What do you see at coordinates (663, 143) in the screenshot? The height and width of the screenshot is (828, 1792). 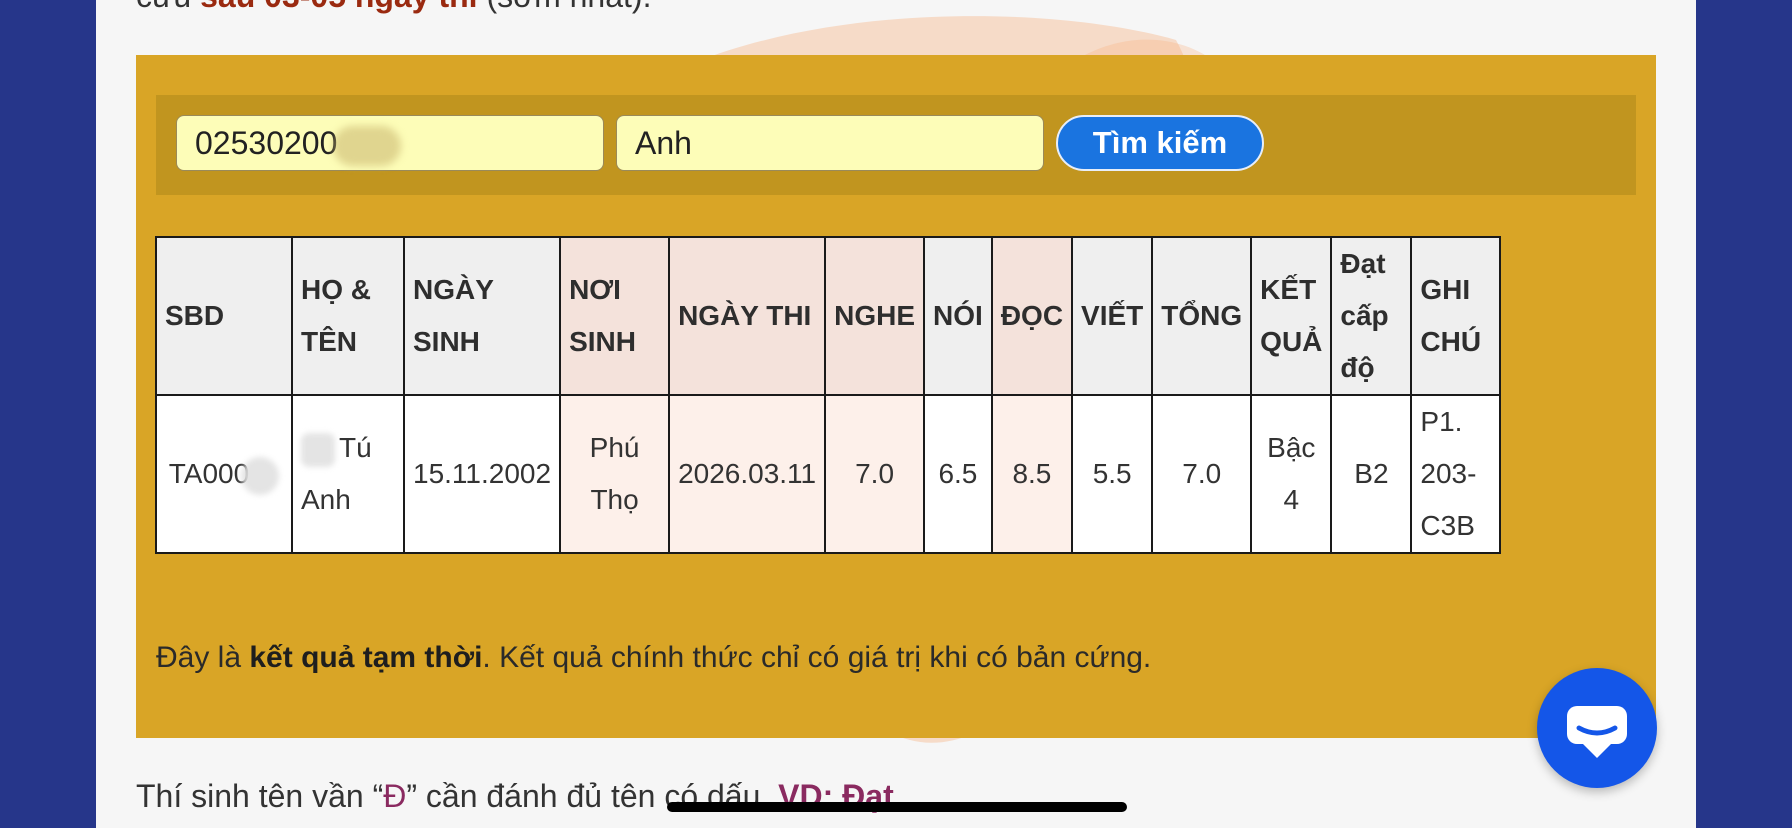 I see `name-input-value: Anh` at bounding box center [663, 143].